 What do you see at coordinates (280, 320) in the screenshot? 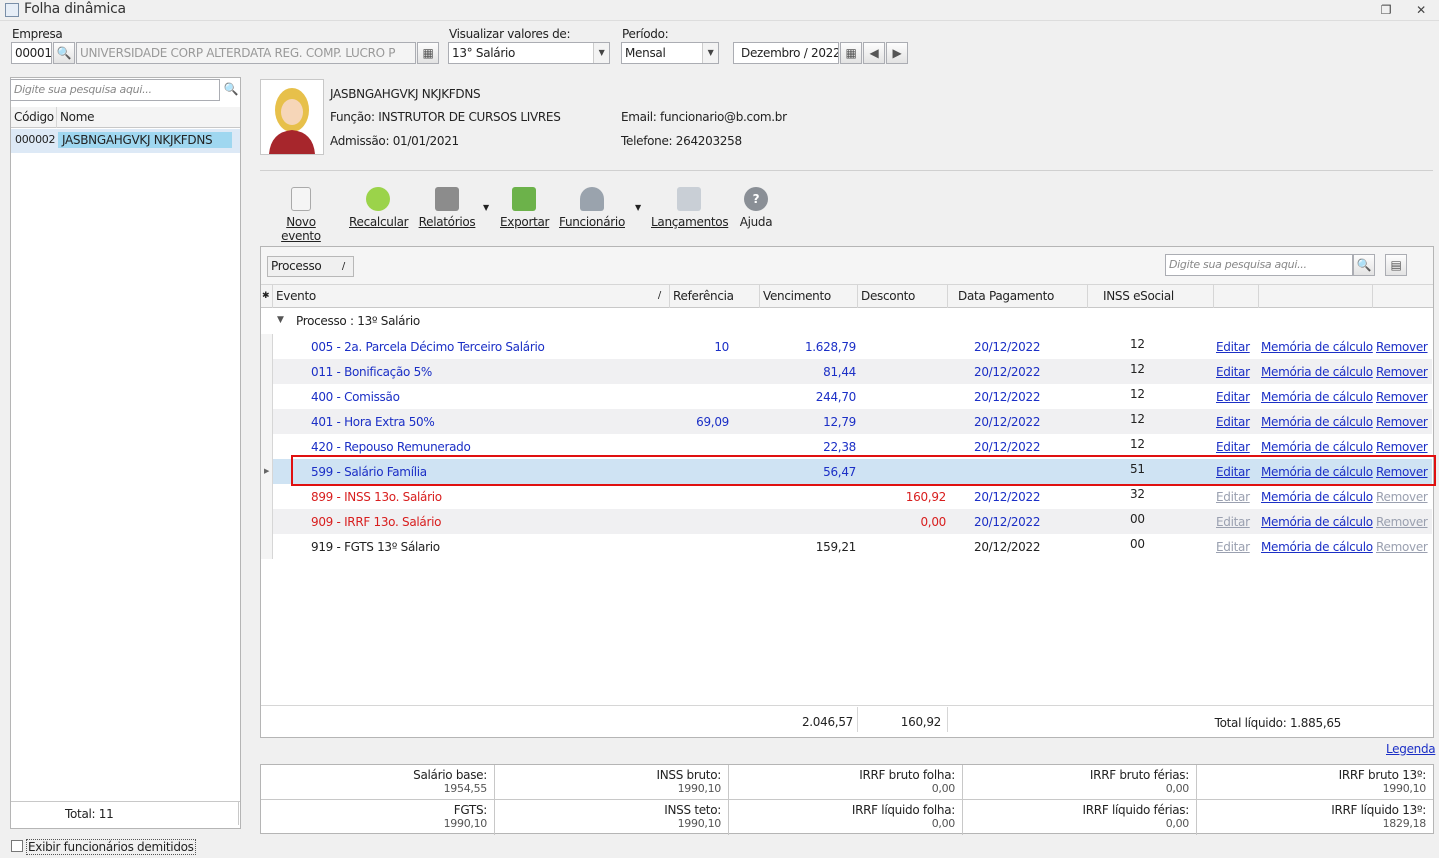
I see `collapse-icon: ▼` at bounding box center [280, 320].